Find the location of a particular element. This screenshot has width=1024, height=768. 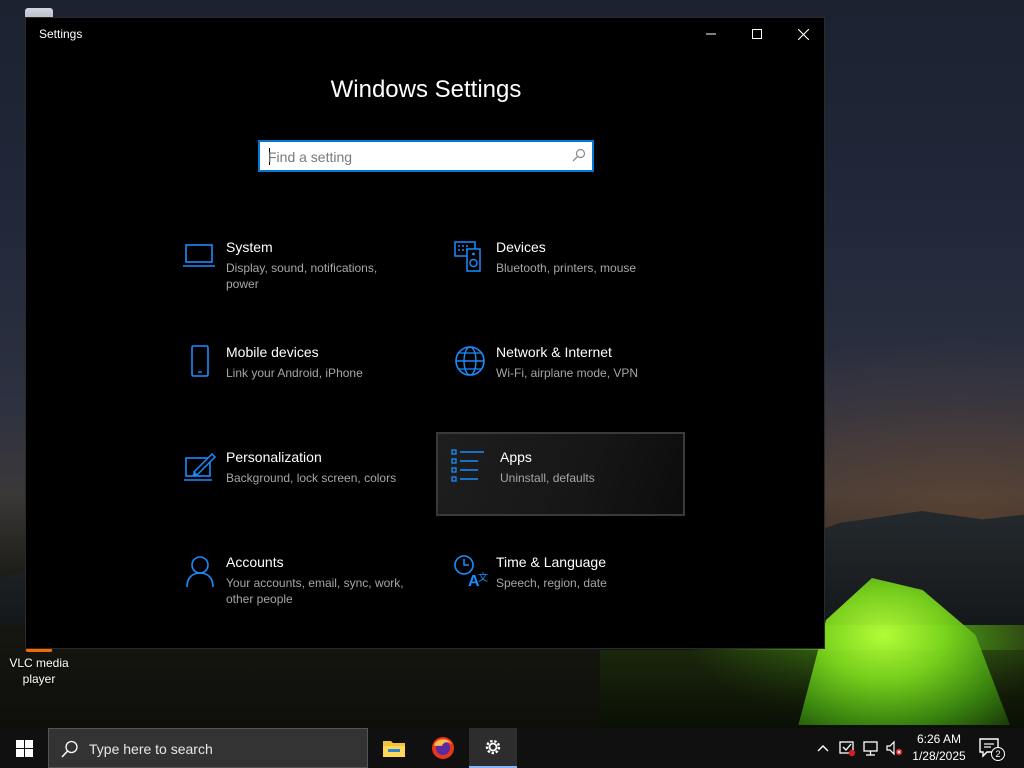

tile-name: Apps is located at coordinates (516, 457).